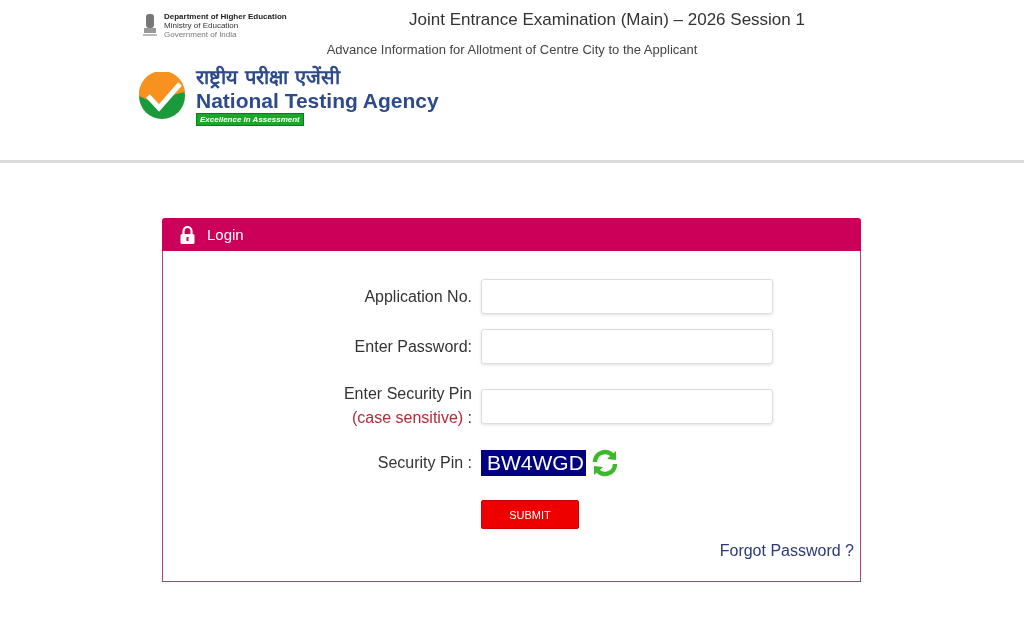 Image resolution: width=1024 pixels, height=621 pixels. Describe the element at coordinates (187, 234) in the screenshot. I see `lock-icon` at that location.